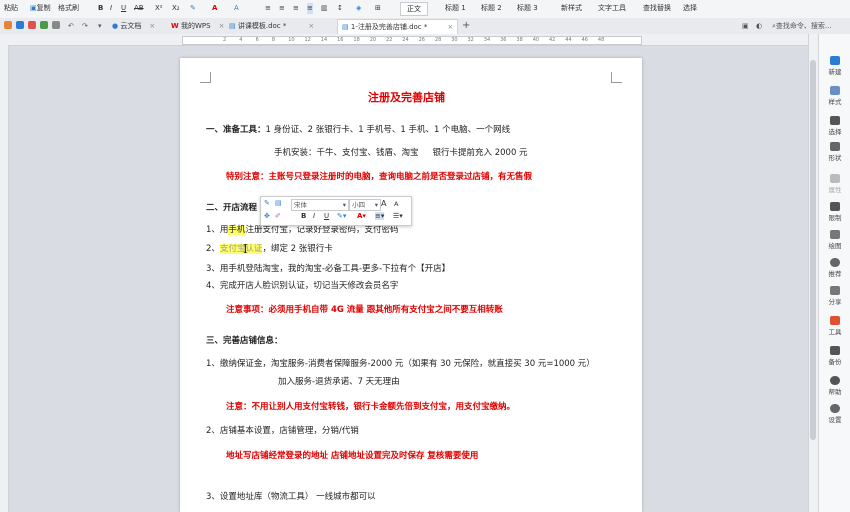  What do you see at coordinates (379, 177) in the screenshot?
I see `s1-special-note: 特别注意：主账号只登录注册时的电脑，查询电脑之前是否登录过店铺，有无售假` at bounding box center [379, 177].